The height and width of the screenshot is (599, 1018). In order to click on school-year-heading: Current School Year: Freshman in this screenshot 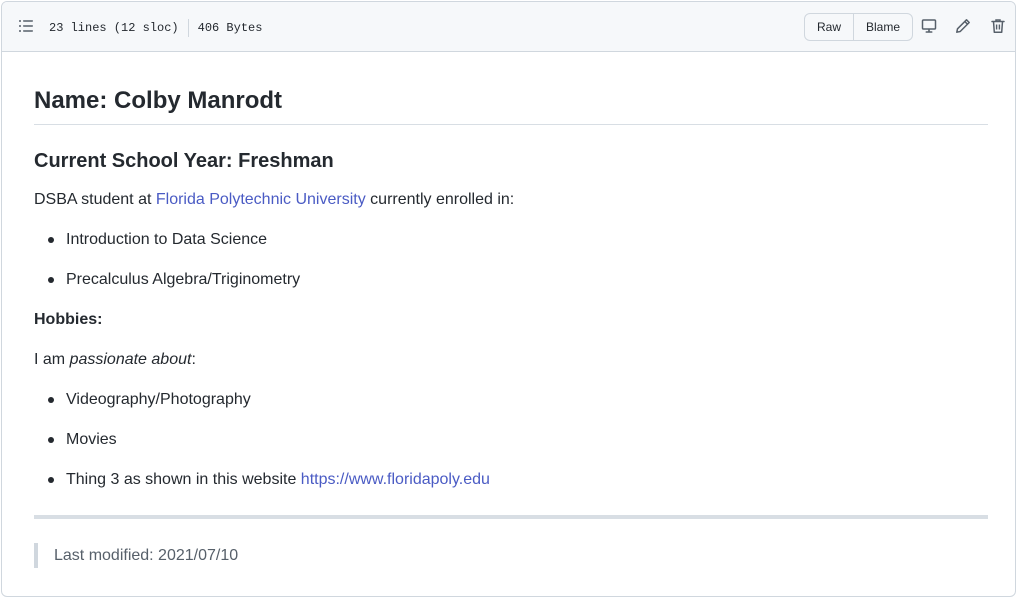, I will do `click(184, 161)`.